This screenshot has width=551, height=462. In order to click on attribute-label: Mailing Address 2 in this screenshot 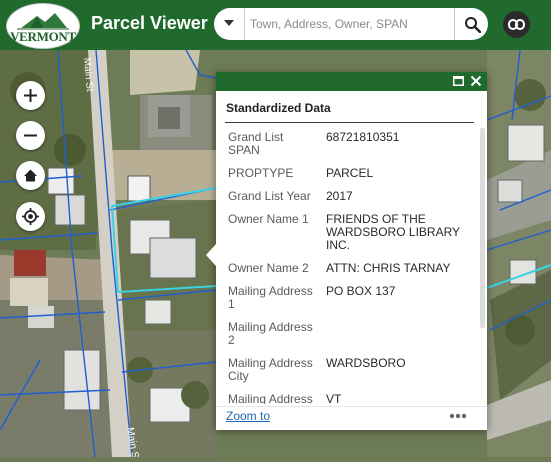, I will do `click(270, 333)`.